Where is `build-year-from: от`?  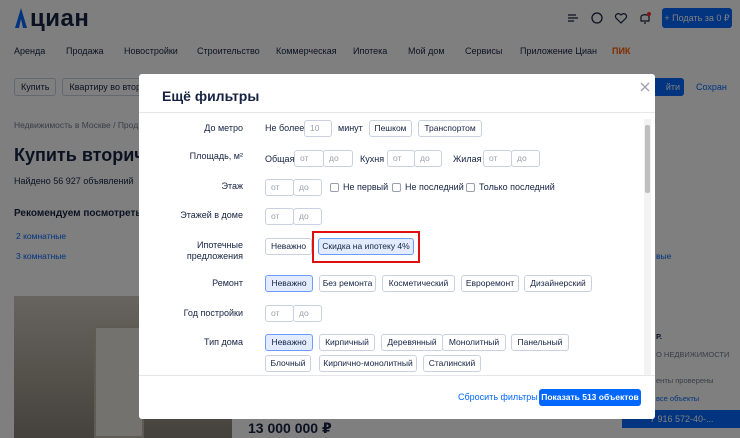 build-year-from: от is located at coordinates (279, 313).